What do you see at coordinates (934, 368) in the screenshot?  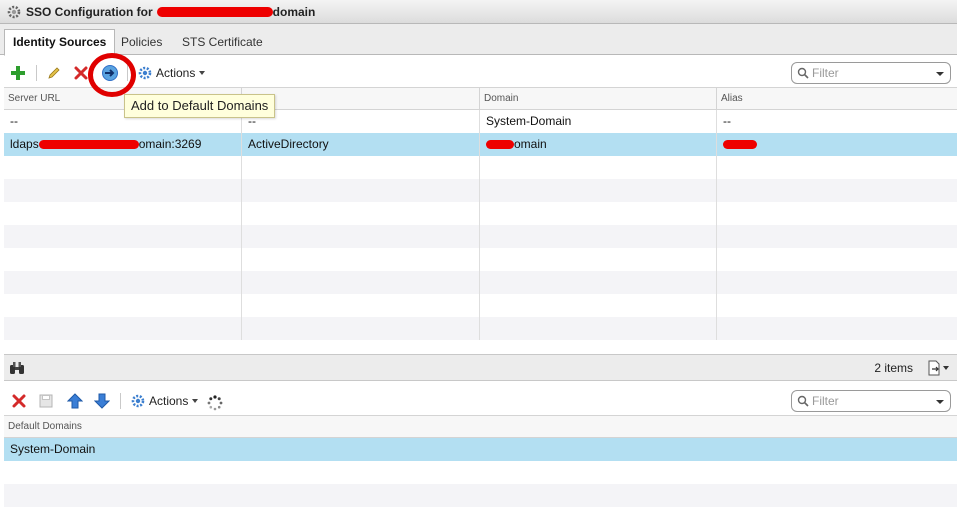 I see `export-icon` at bounding box center [934, 368].